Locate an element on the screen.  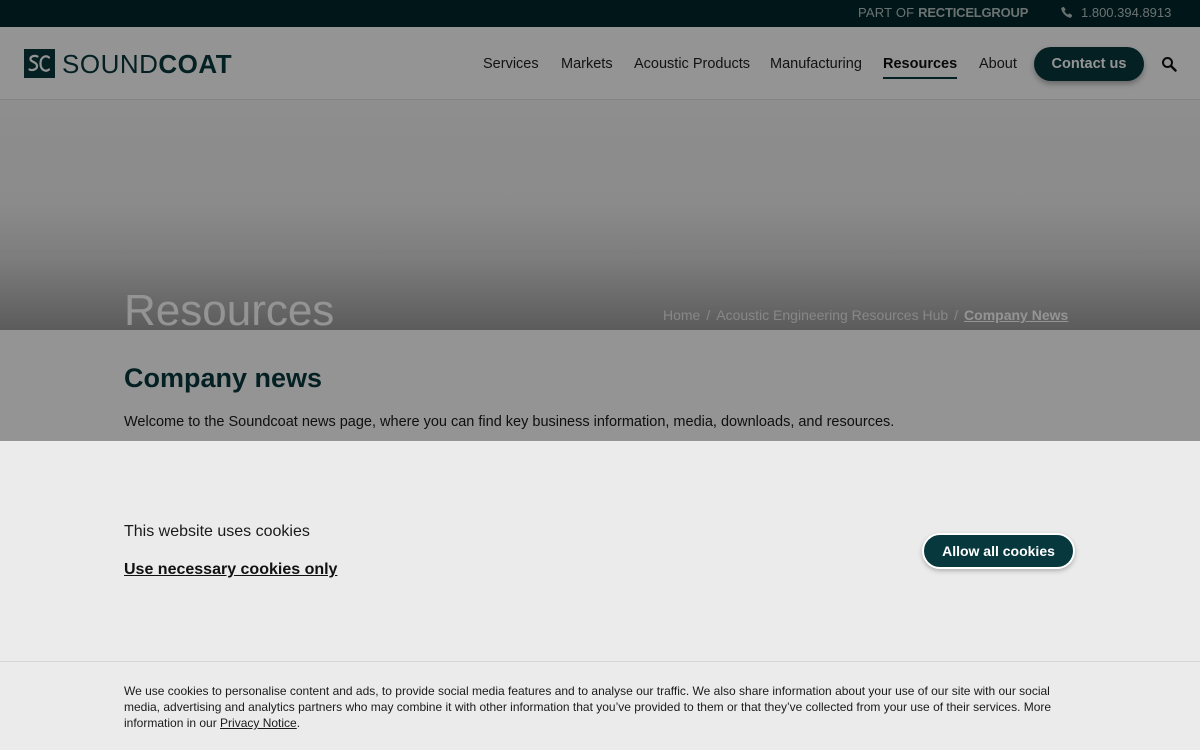
cookie-text-end: . is located at coordinates (298, 723).